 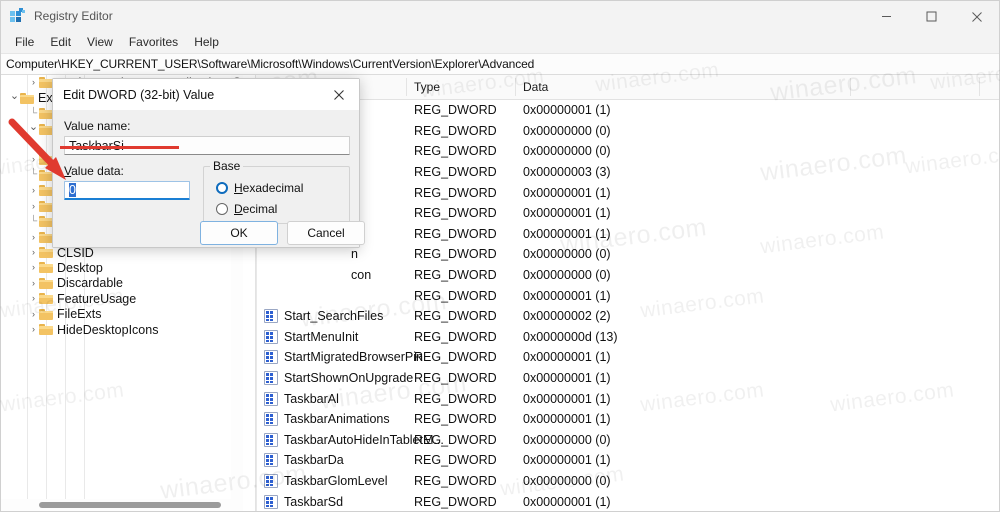 I want to click on menu-item-edit: Edit, so click(x=60, y=42).